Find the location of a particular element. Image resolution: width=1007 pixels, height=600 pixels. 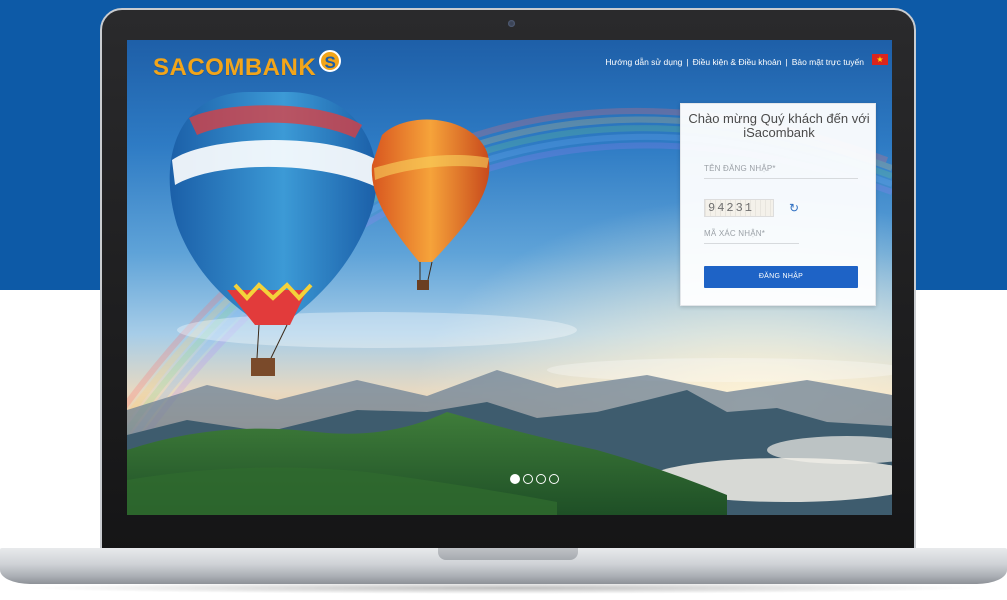

logo-mark-icon: S is located at coordinates (330, 61).